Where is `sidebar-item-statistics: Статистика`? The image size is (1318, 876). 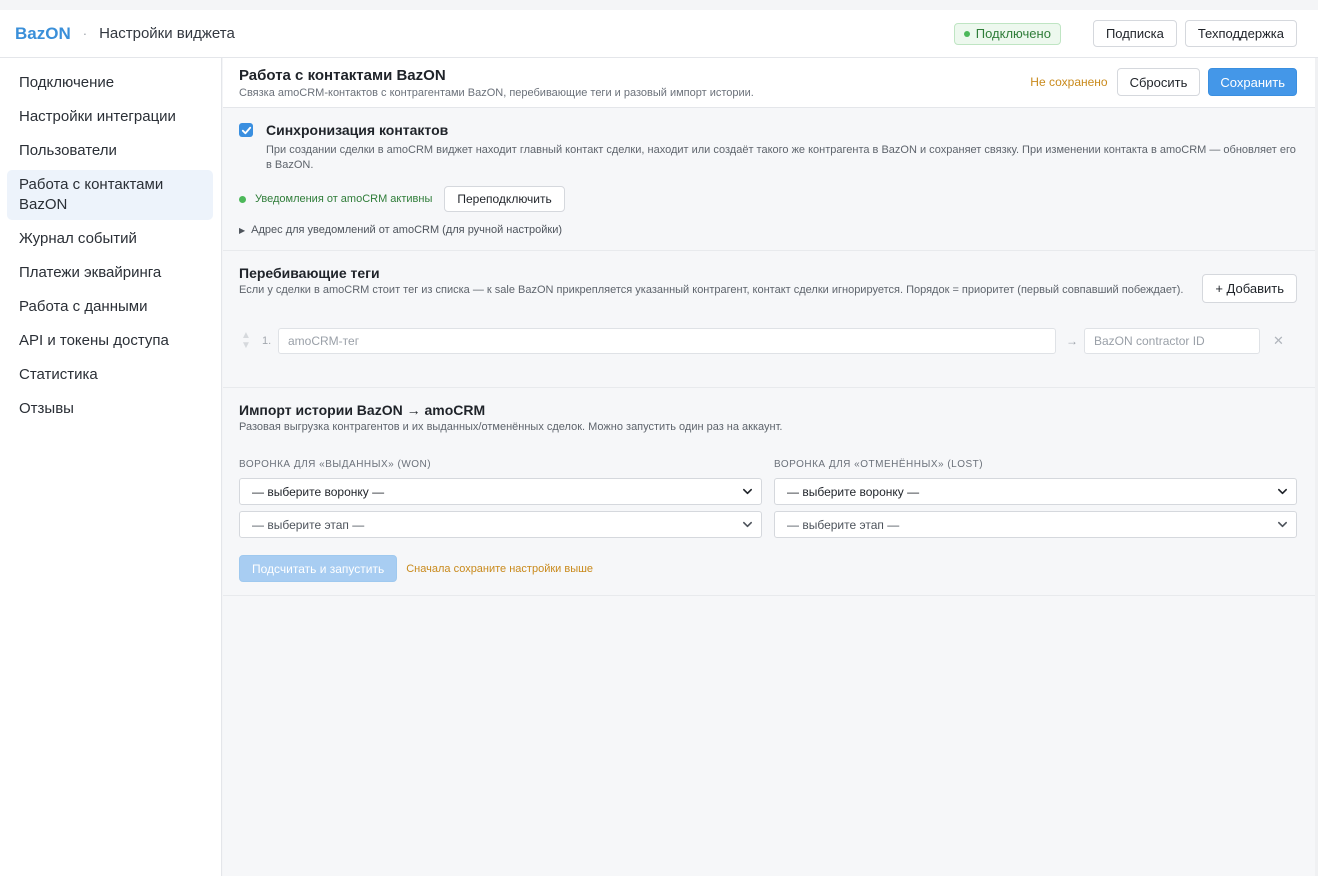
sidebar-item-statistics: Статистика is located at coordinates (110, 375).